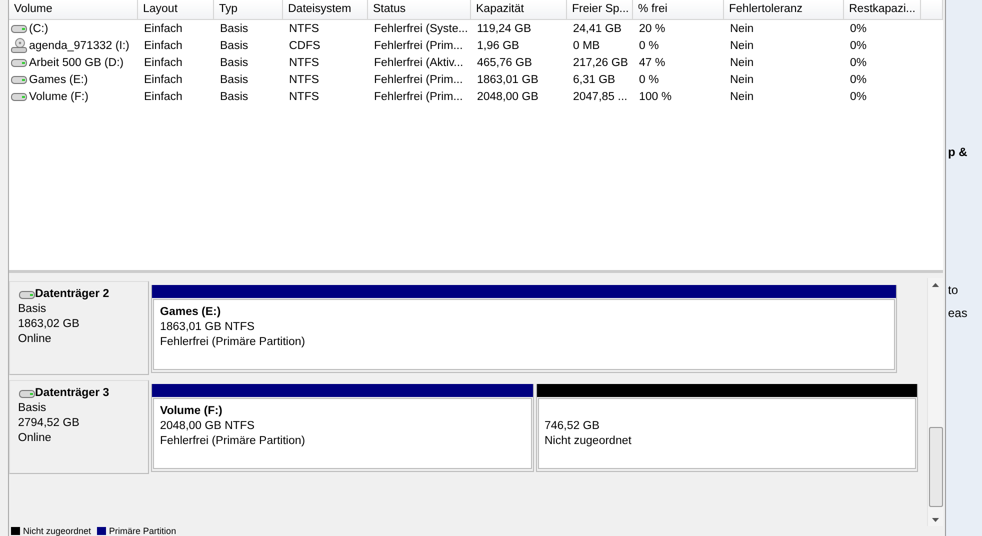 The height and width of the screenshot is (536, 982). I want to click on partition-block: Volume (F:) 2048,00 GB NTFS Fehlerfrei (Primäre Partition), so click(342, 433).